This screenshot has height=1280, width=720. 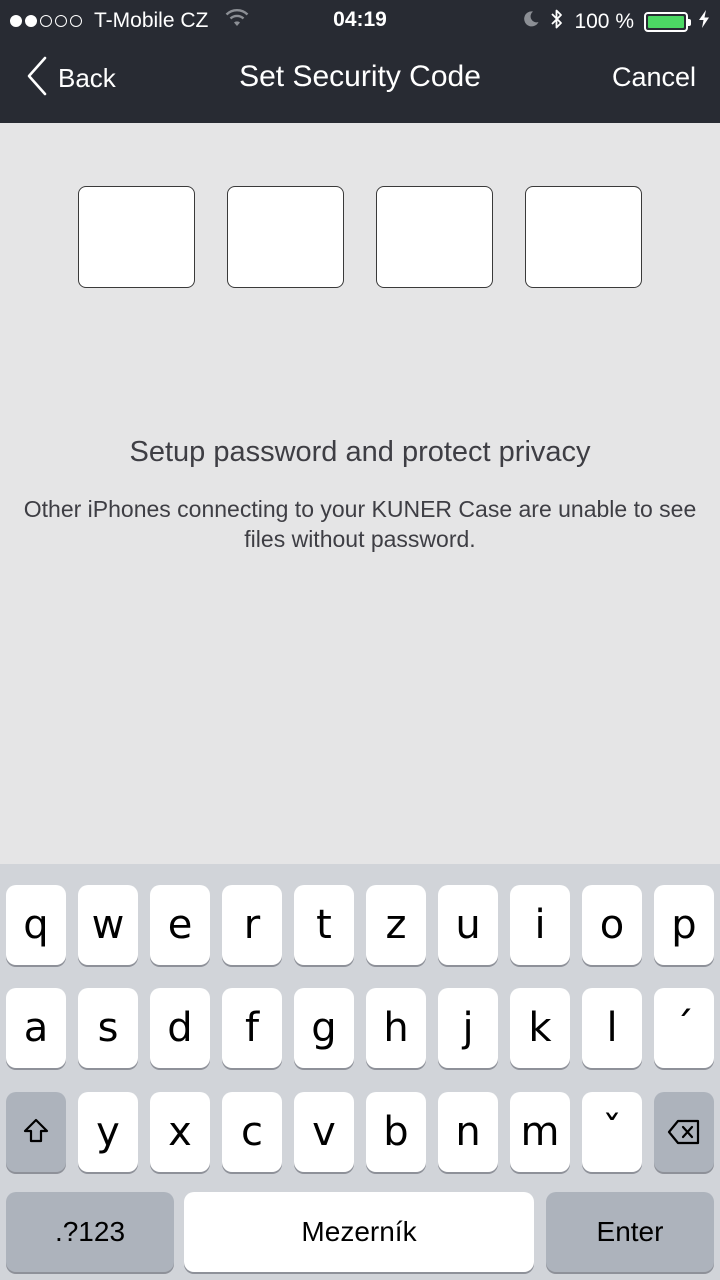 What do you see at coordinates (531, 22) in the screenshot?
I see `moon-icon` at bounding box center [531, 22].